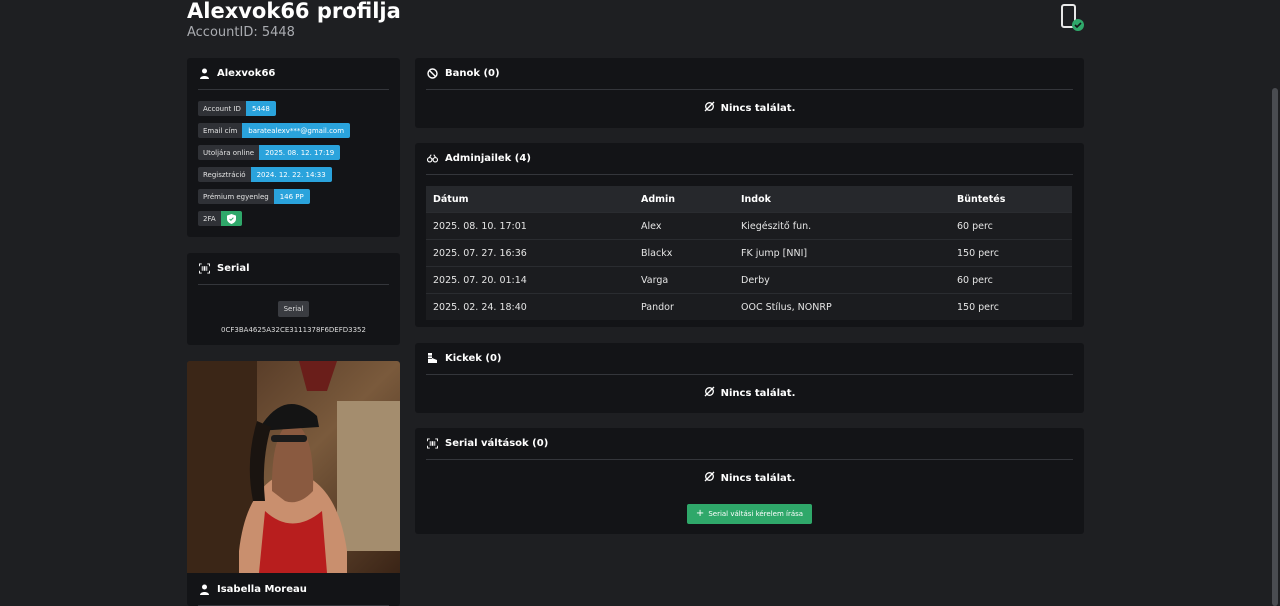 The width and height of the screenshot is (1280, 606). What do you see at coordinates (432, 358) in the screenshot?
I see `boot-icon` at bounding box center [432, 358].